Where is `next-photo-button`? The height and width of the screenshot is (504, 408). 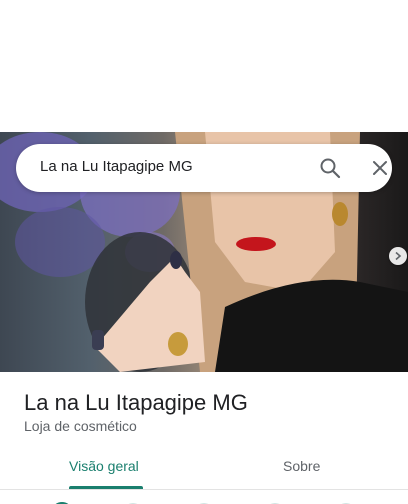 next-photo-button is located at coordinates (398, 256).